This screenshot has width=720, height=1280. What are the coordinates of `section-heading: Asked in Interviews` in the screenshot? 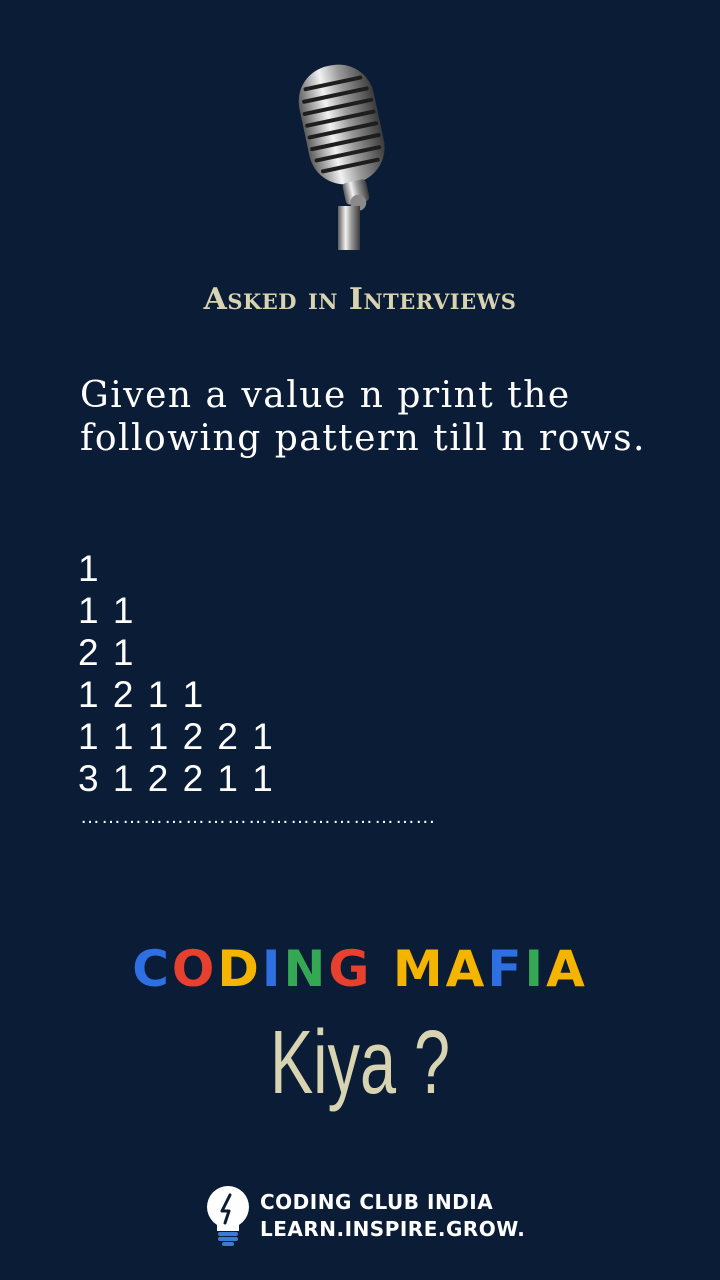 It's located at (360, 299).